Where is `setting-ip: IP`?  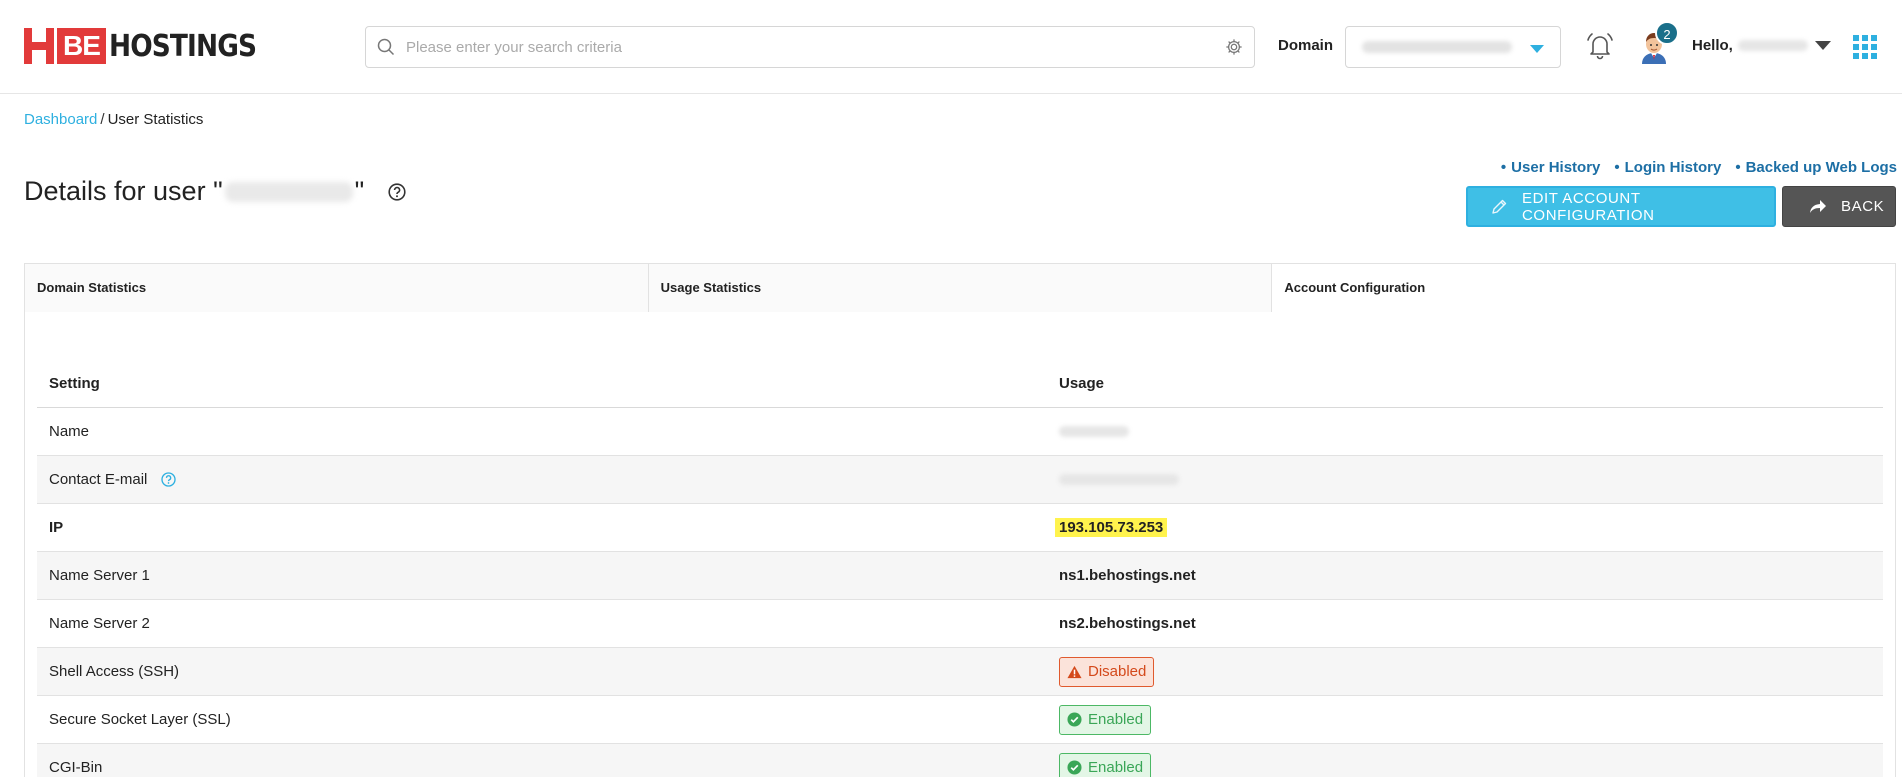
setting-ip: IP is located at coordinates (56, 527).